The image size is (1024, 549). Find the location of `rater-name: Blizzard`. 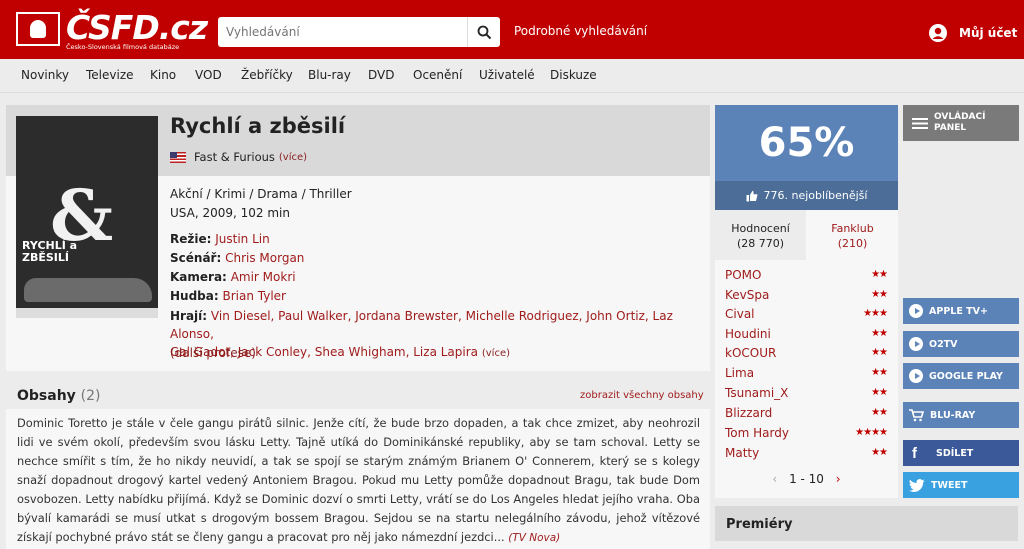

rater-name: Blizzard is located at coordinates (748, 413).